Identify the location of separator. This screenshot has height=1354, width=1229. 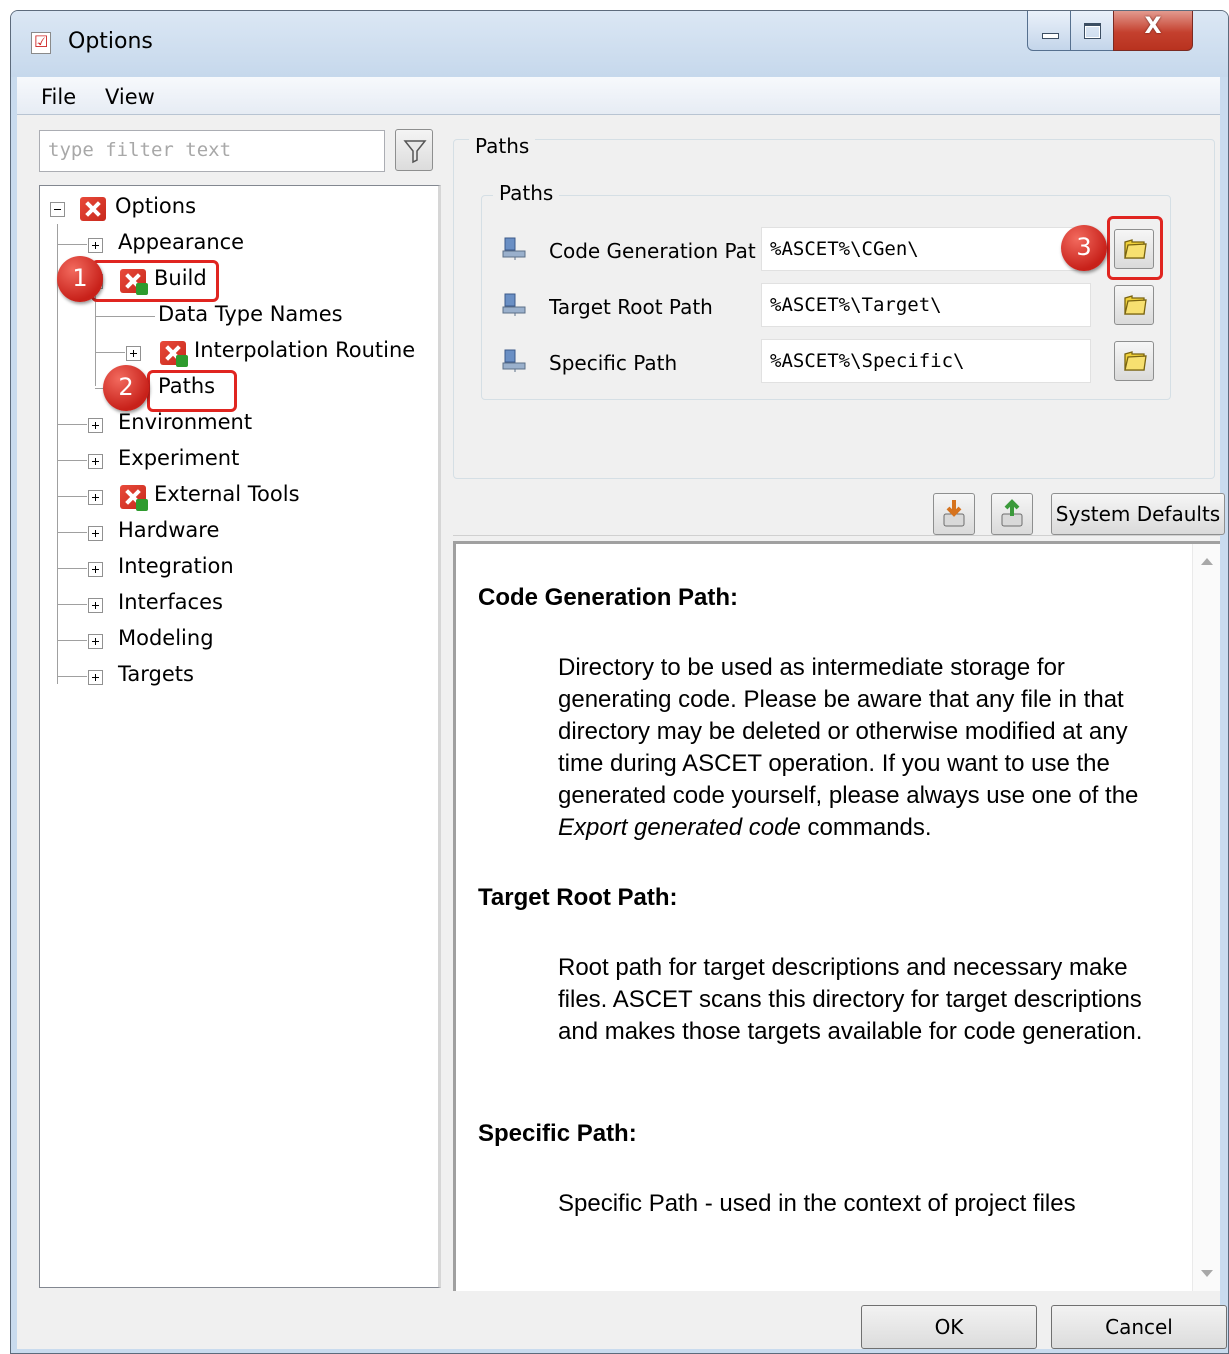
(836, 535).